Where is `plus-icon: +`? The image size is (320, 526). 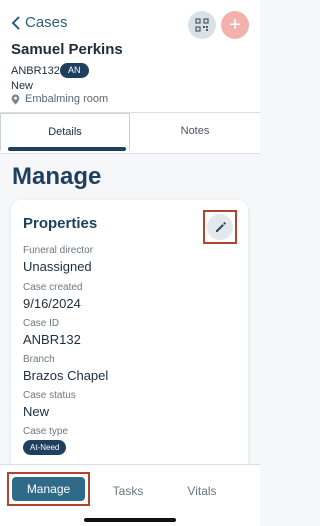
plus-icon: + is located at coordinates (235, 25).